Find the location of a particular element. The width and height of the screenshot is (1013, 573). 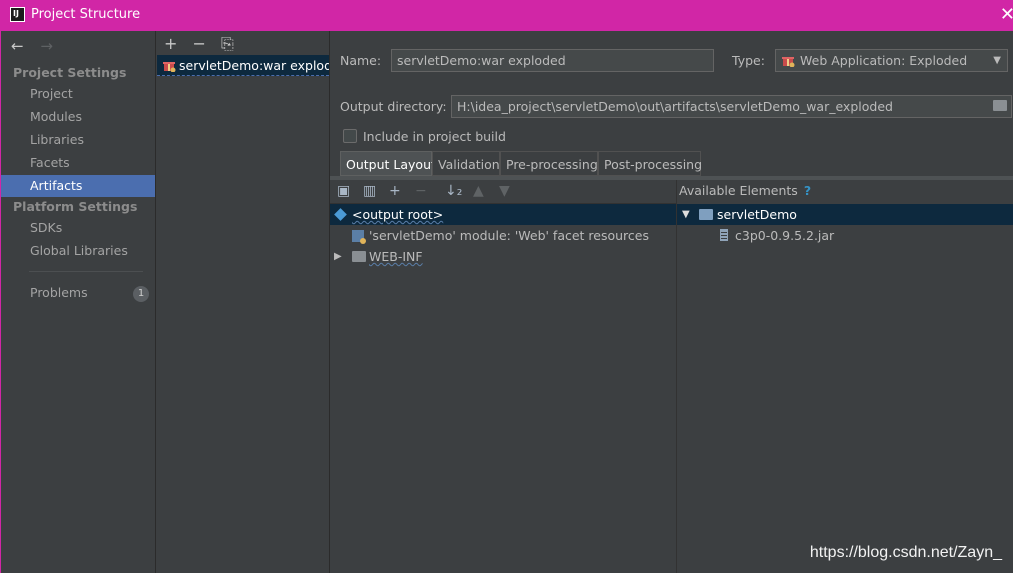

nav-item-artifacts: Artifacts is located at coordinates (78, 186).